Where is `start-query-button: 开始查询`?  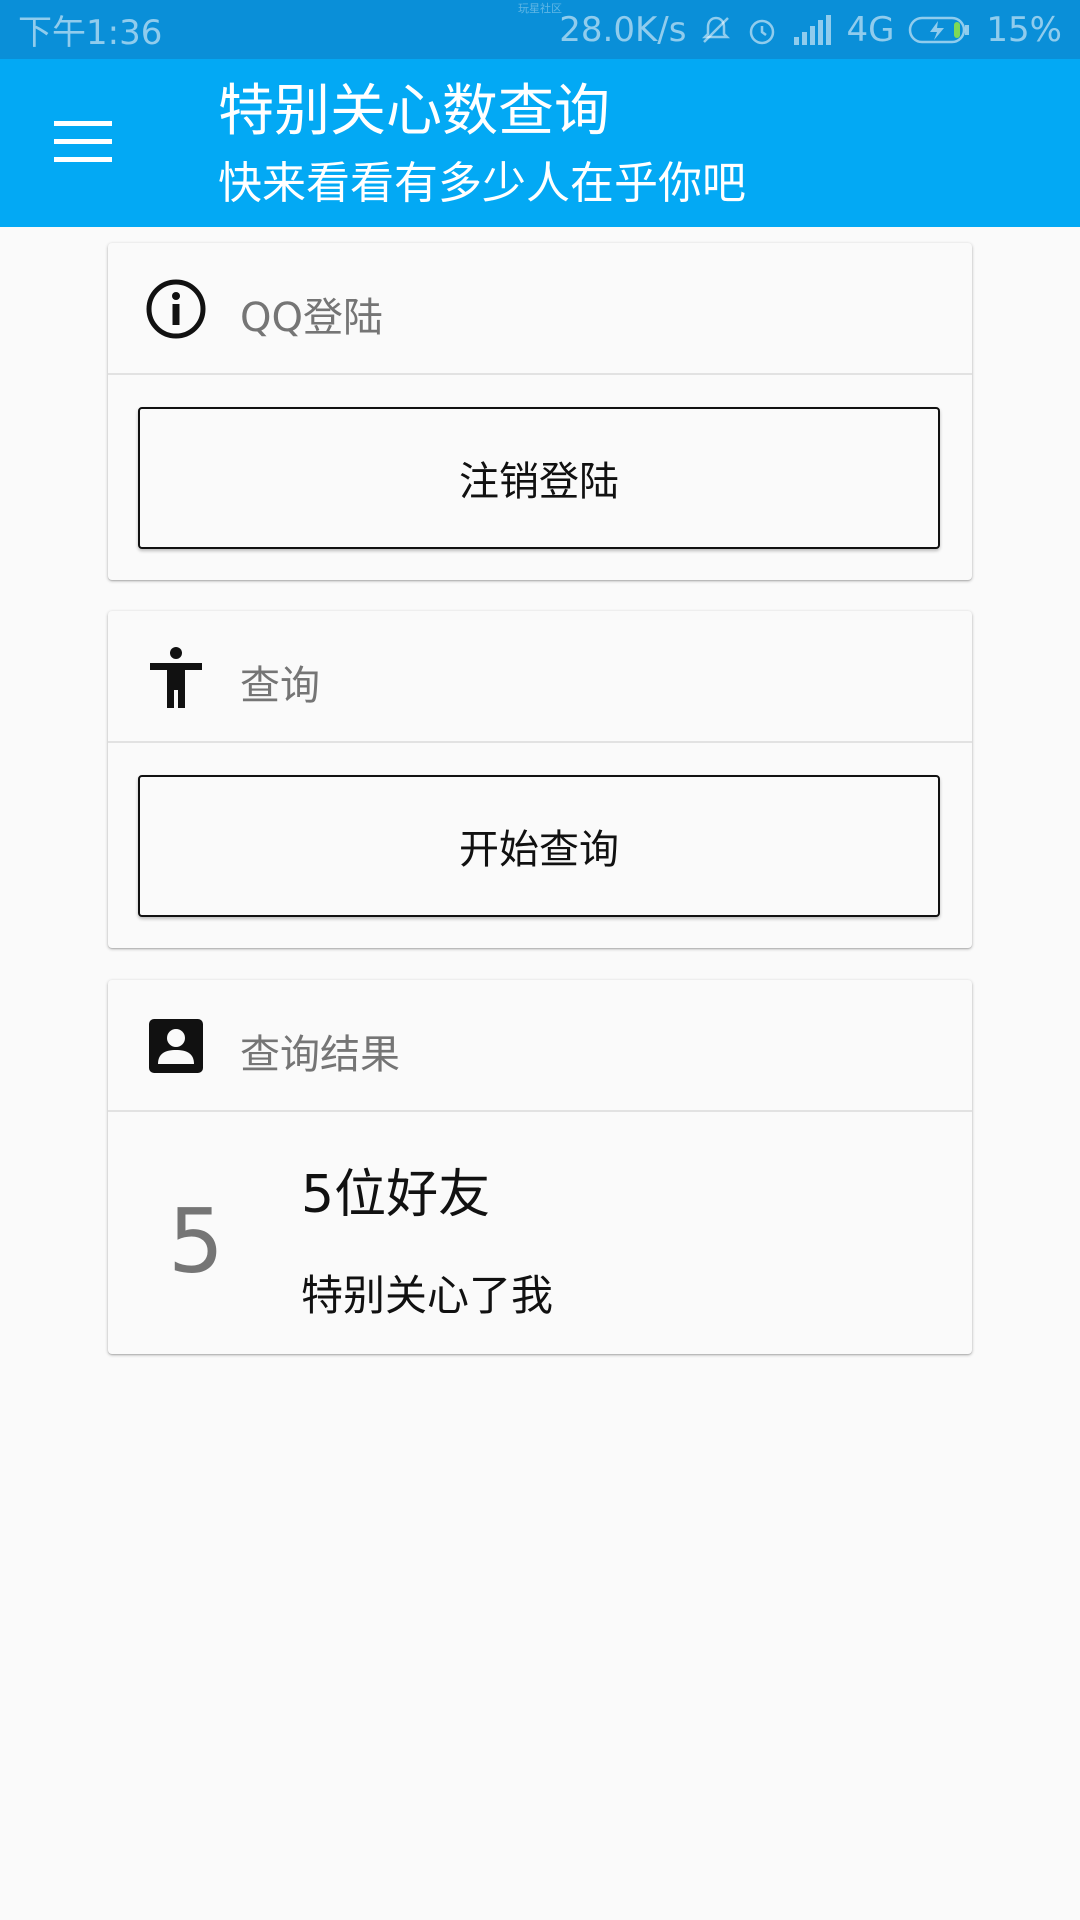
start-query-button: 开始查询 is located at coordinates (539, 846).